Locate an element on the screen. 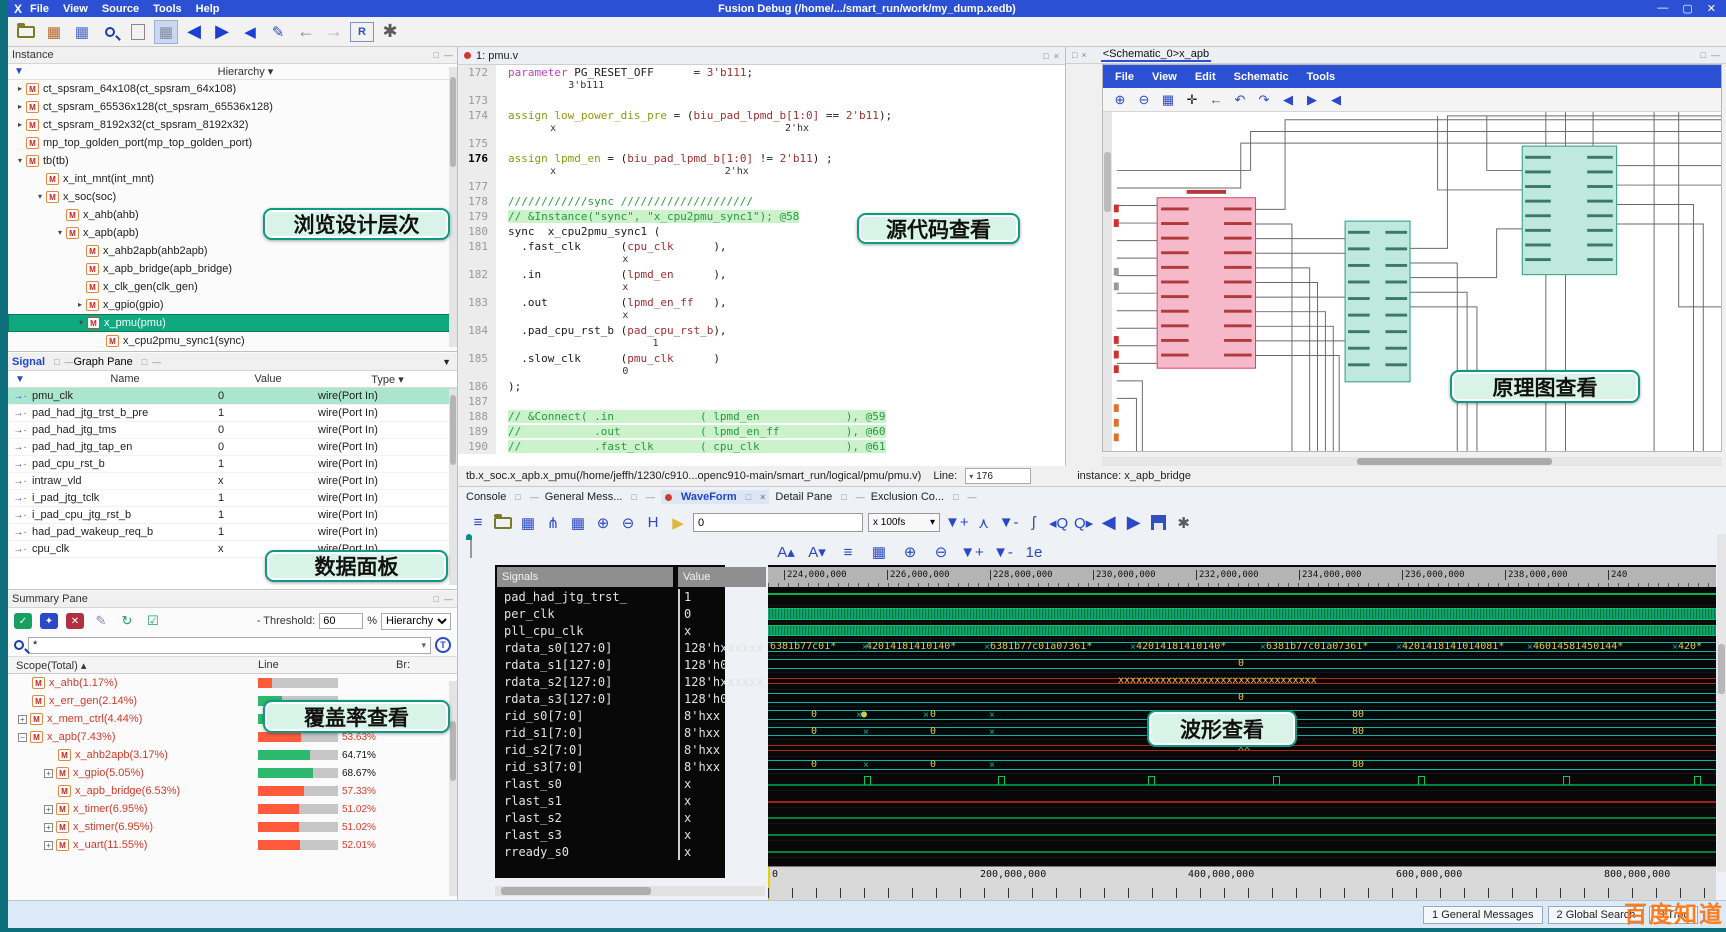  zoom-fit-icon: ▦ is located at coordinates (1168, 100).